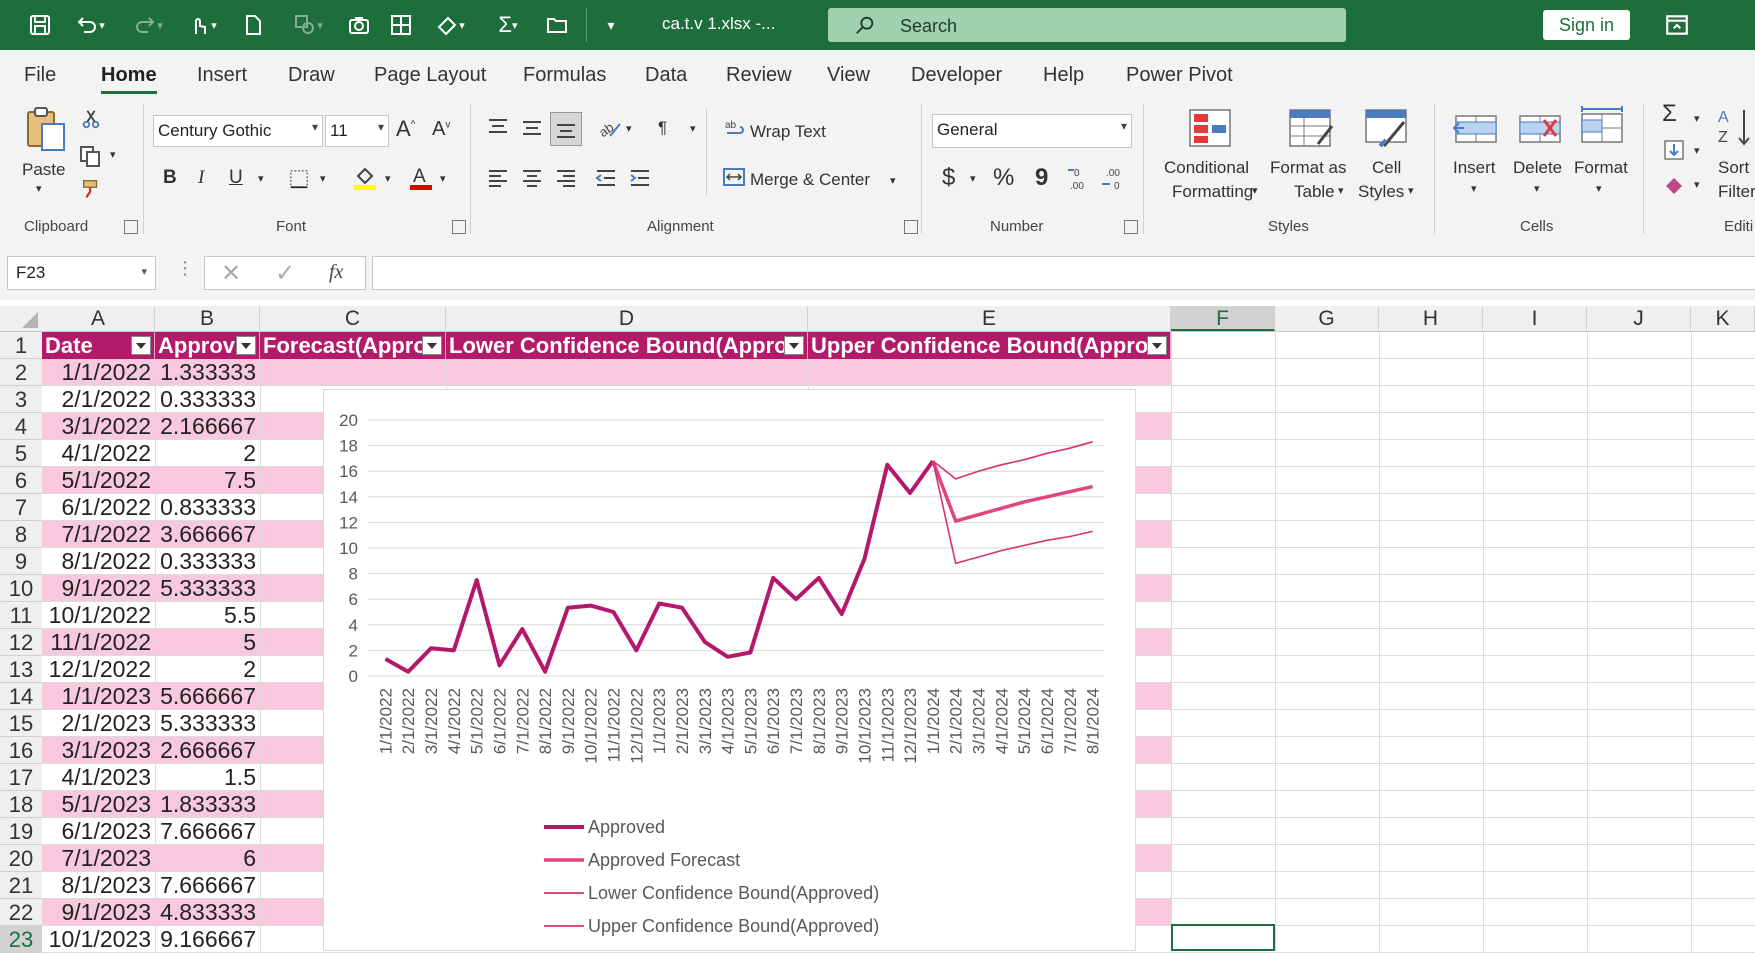 This screenshot has width=1755, height=953. What do you see at coordinates (21, 372) in the screenshot?
I see `row-header-2: 2` at bounding box center [21, 372].